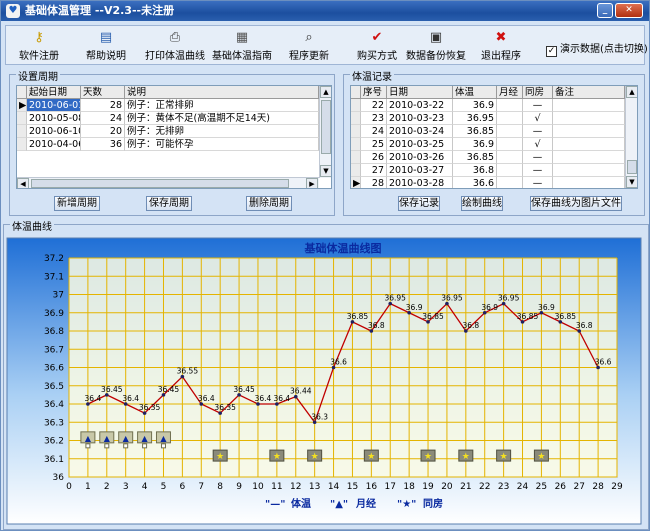 This screenshot has width=650, height=531. Describe the element at coordinates (374, 131) in the screenshot. I see `table-cell-no: 24` at that location.